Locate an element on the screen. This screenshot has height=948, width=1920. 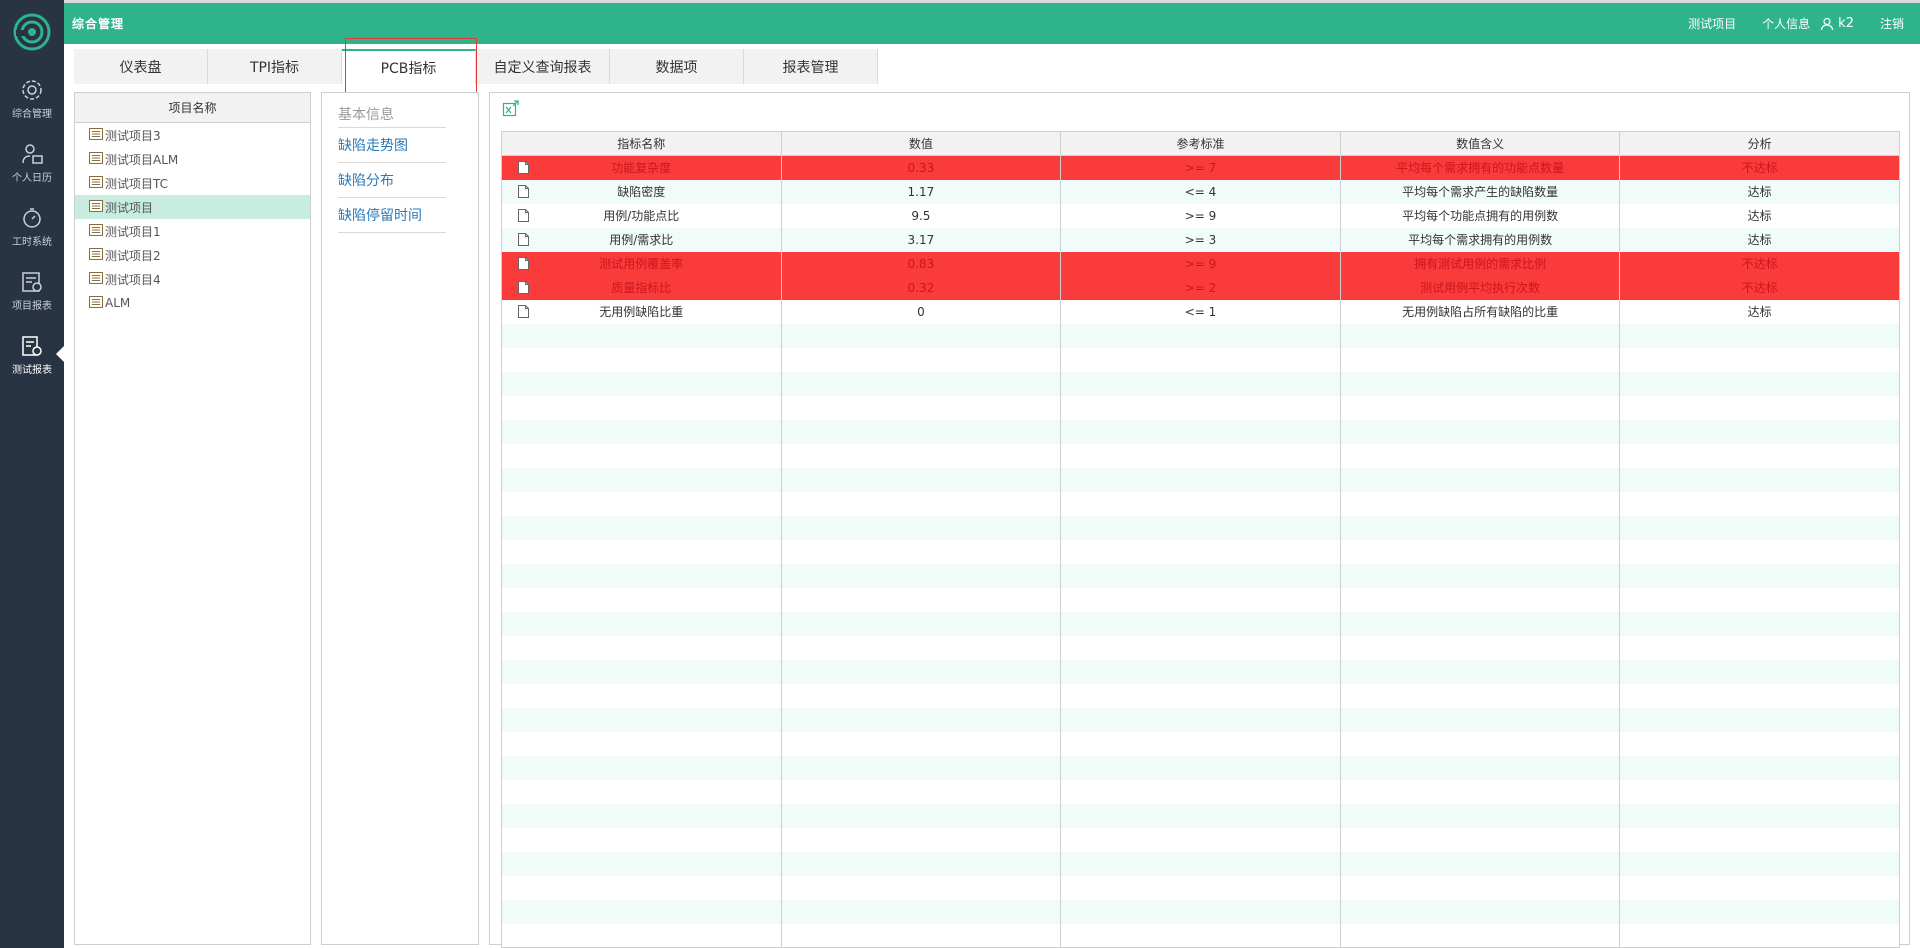
table-row: 测试用例覆盖率 0.83 >= 9 拥有测试用例的需求比例 不达标 is located at coordinates (1200, 263).